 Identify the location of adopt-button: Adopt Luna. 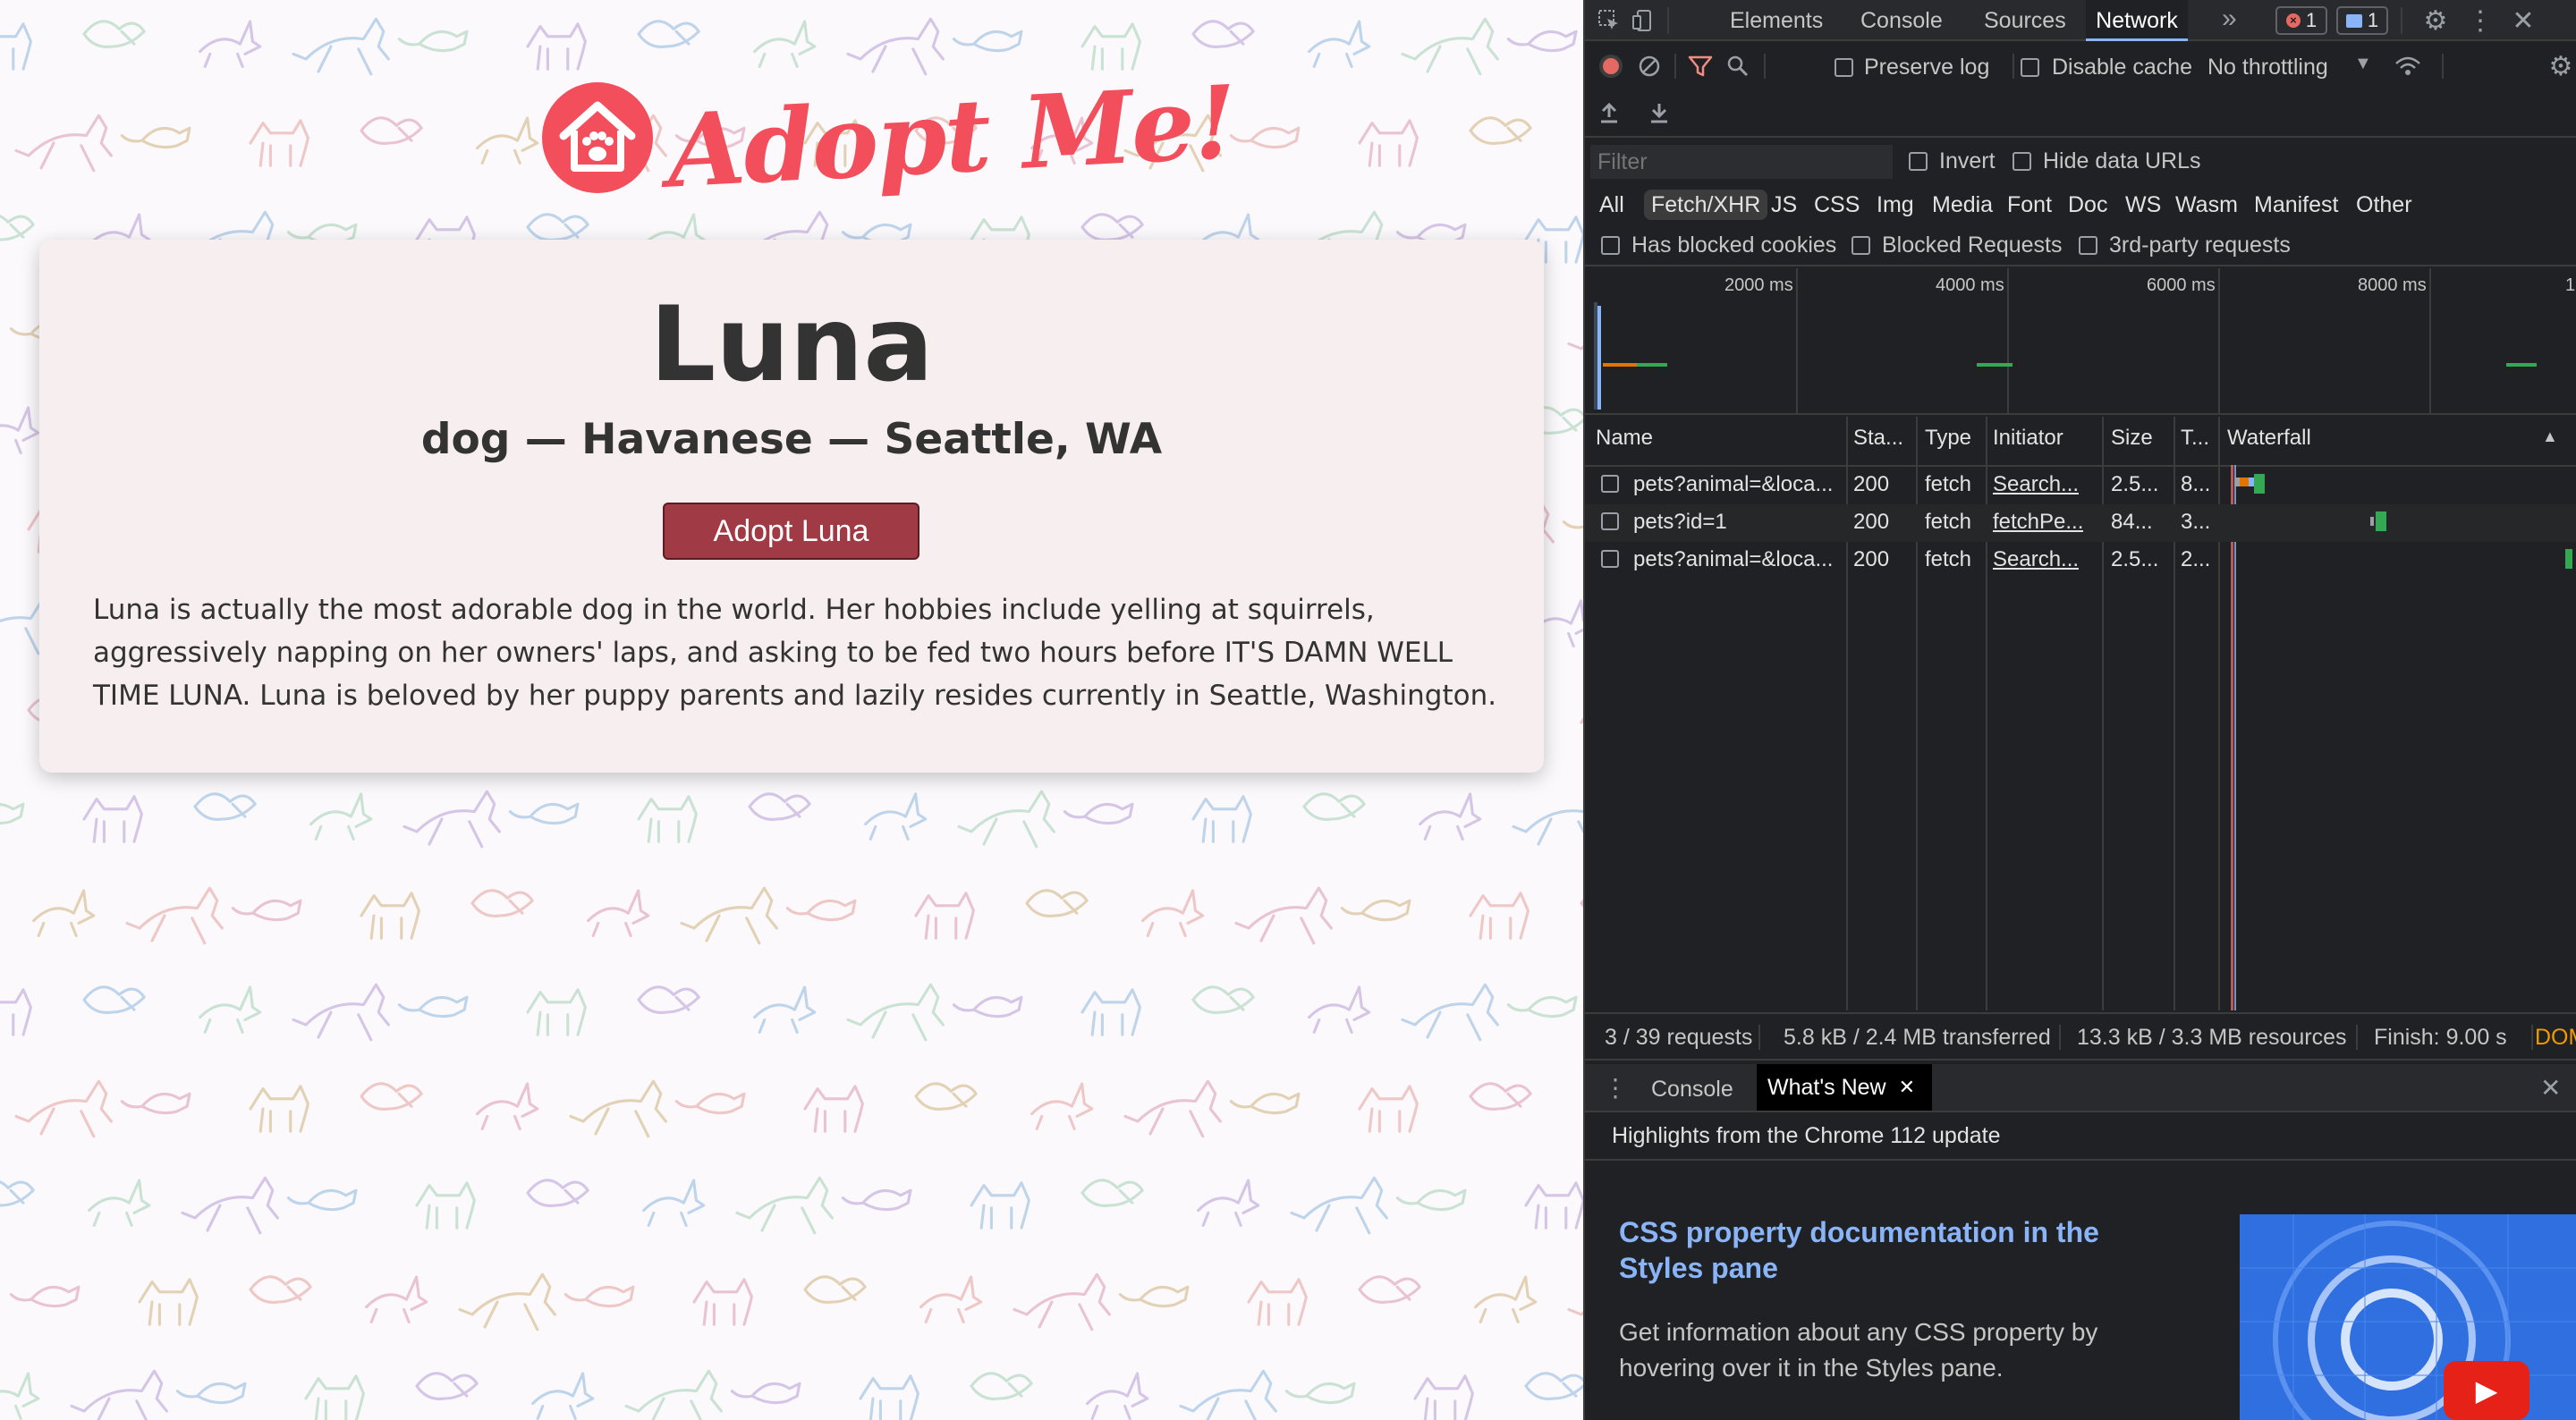
(791, 531).